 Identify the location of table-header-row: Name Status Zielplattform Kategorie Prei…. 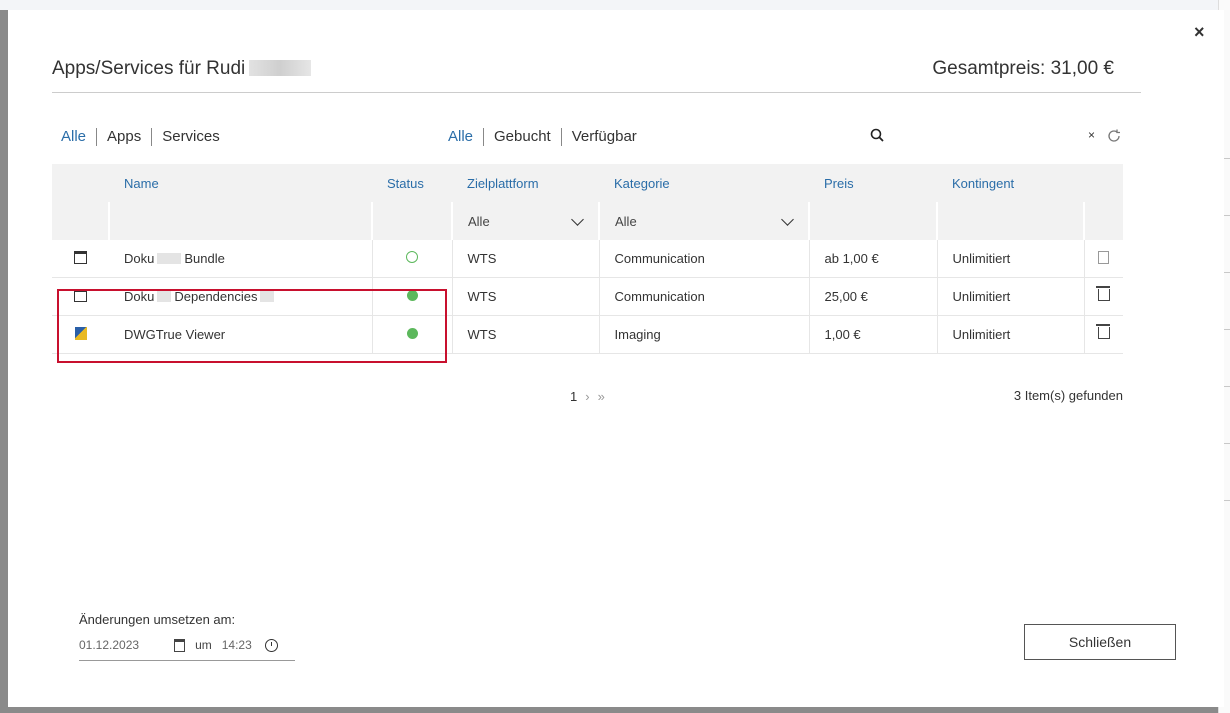
(587, 183).